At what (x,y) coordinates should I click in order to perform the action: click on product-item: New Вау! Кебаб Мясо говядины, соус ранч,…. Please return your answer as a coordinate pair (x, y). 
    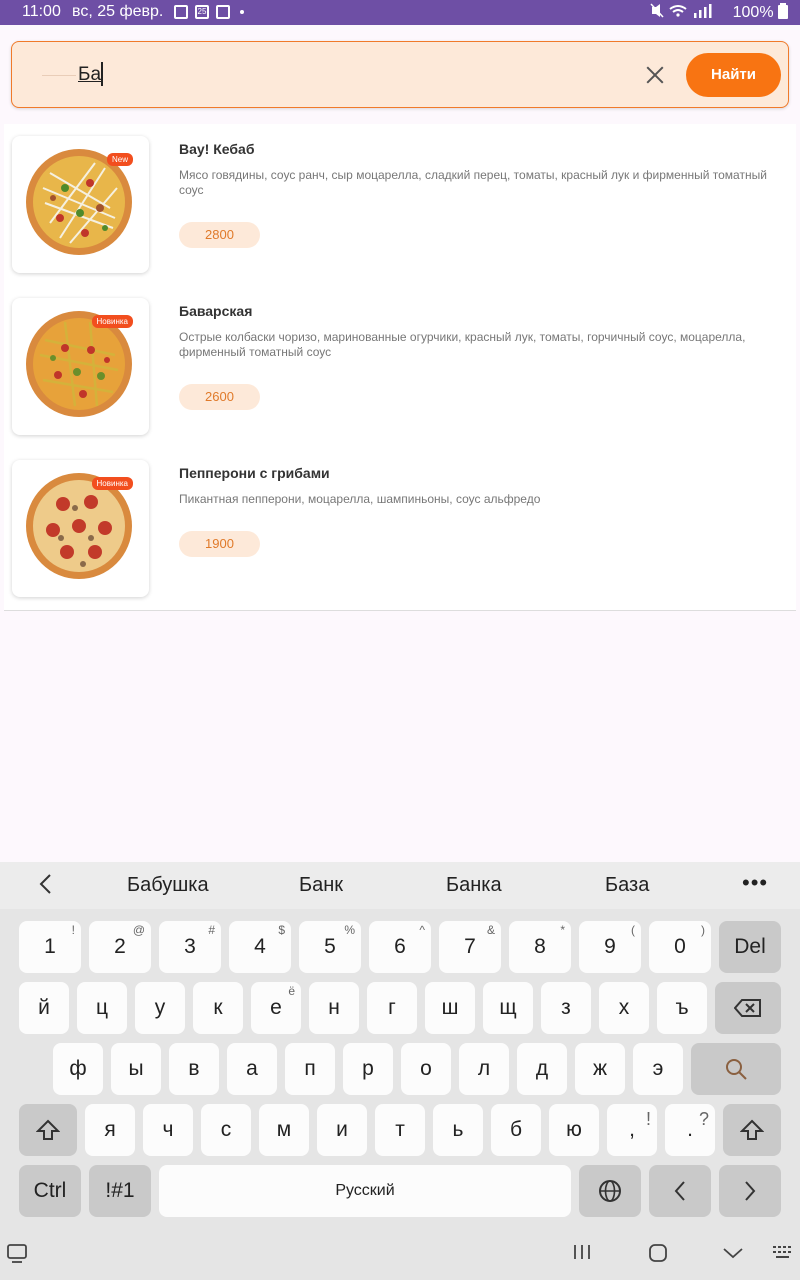
    Looking at the image, I should click on (400, 205).